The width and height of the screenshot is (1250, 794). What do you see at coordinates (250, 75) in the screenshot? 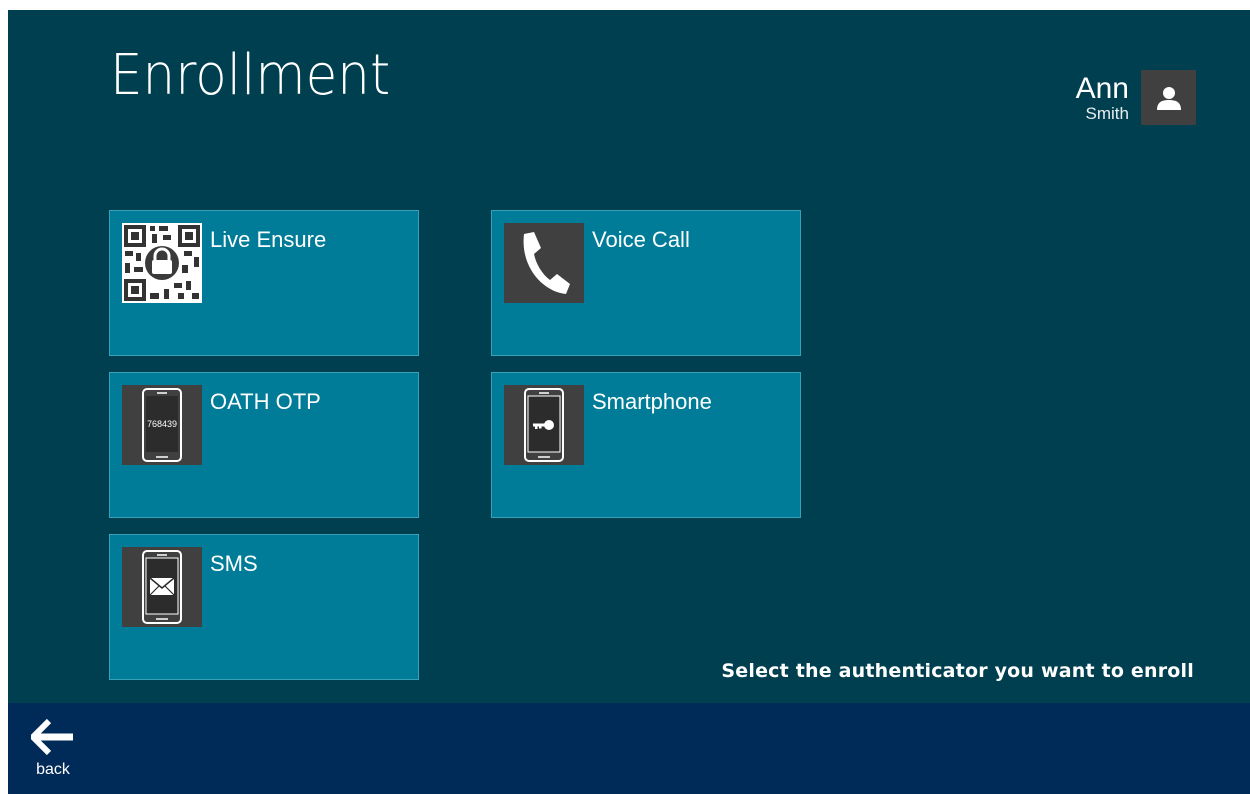
I see `page-title: Enrollment` at bounding box center [250, 75].